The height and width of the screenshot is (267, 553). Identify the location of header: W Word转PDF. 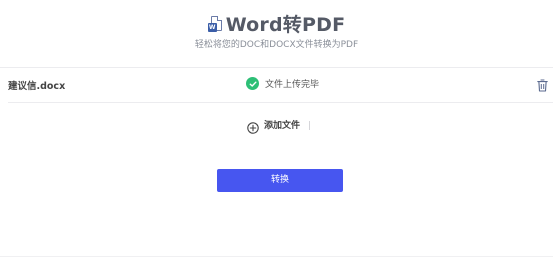
(276, 23).